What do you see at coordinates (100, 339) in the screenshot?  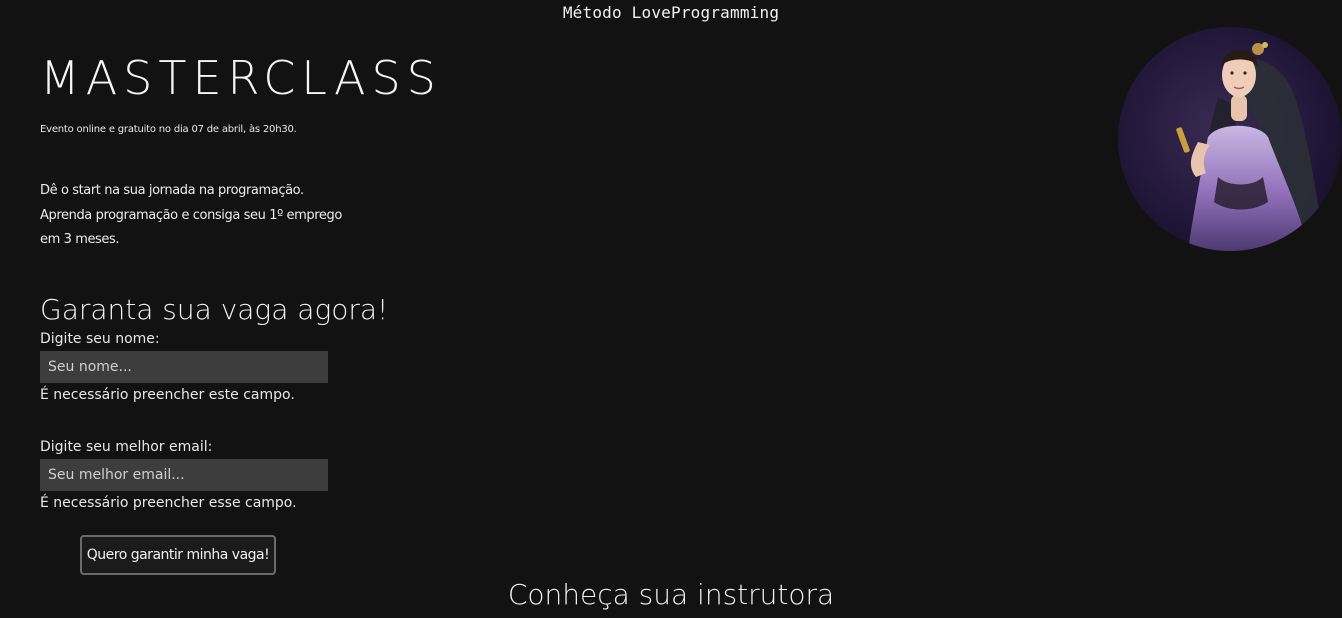 I see `name-label: Digite seu nome:` at bounding box center [100, 339].